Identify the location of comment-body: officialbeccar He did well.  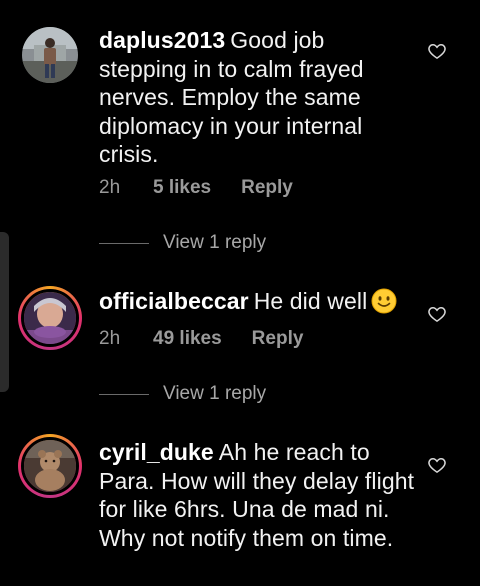
(257, 301).